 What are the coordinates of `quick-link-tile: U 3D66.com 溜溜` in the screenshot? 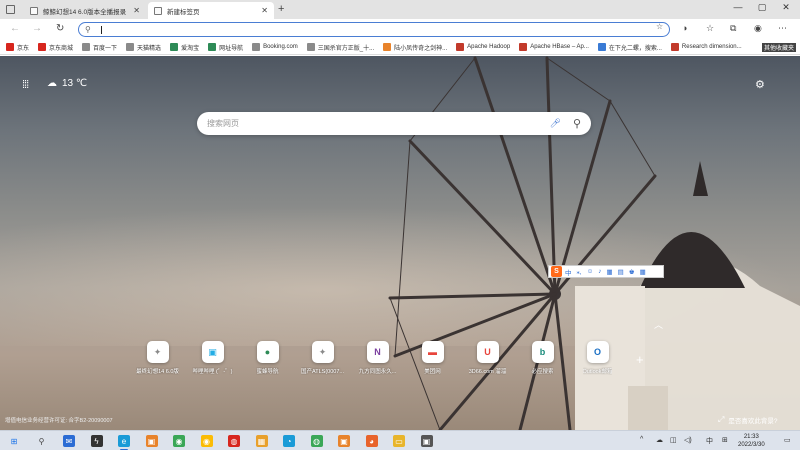 It's located at (487, 358).